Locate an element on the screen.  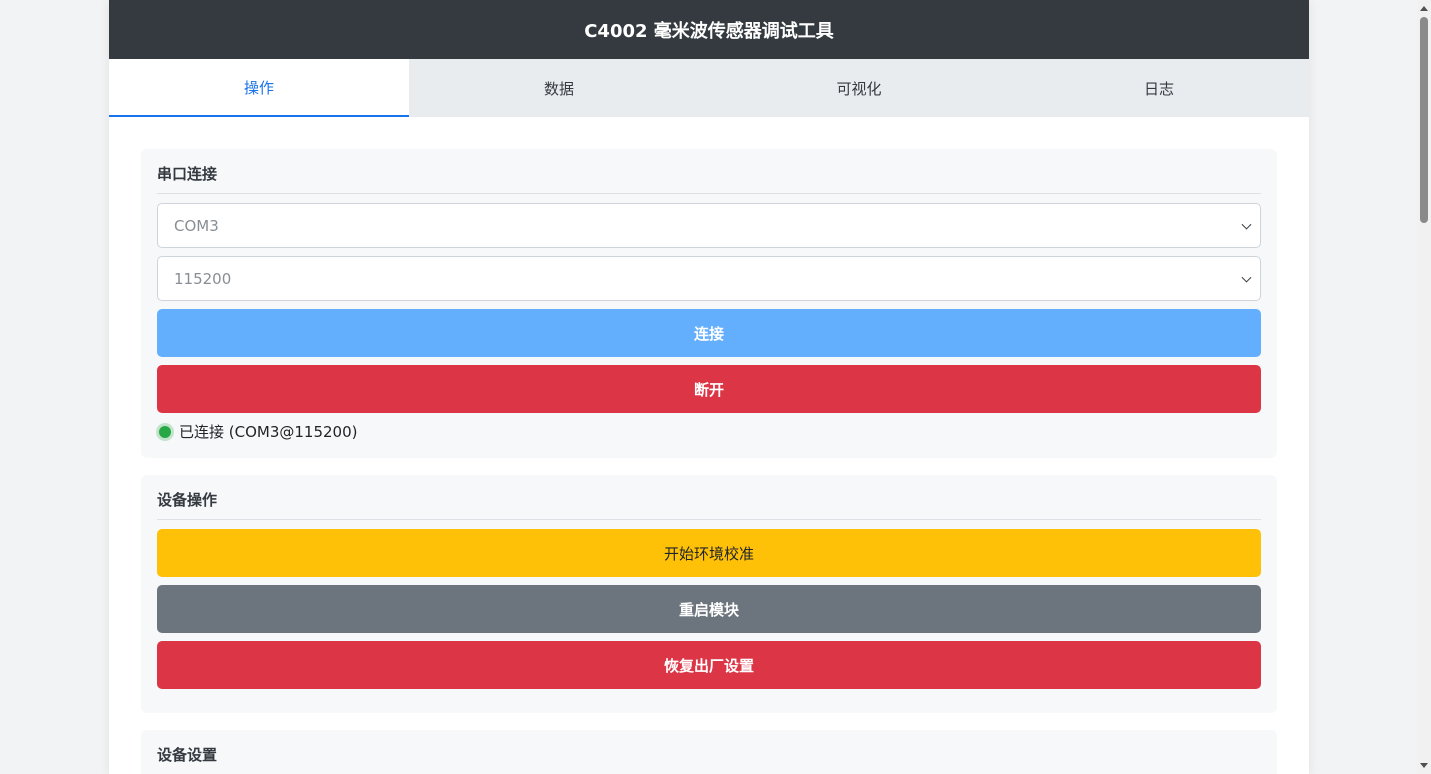
disconnect-button: 断开 is located at coordinates (709, 389).